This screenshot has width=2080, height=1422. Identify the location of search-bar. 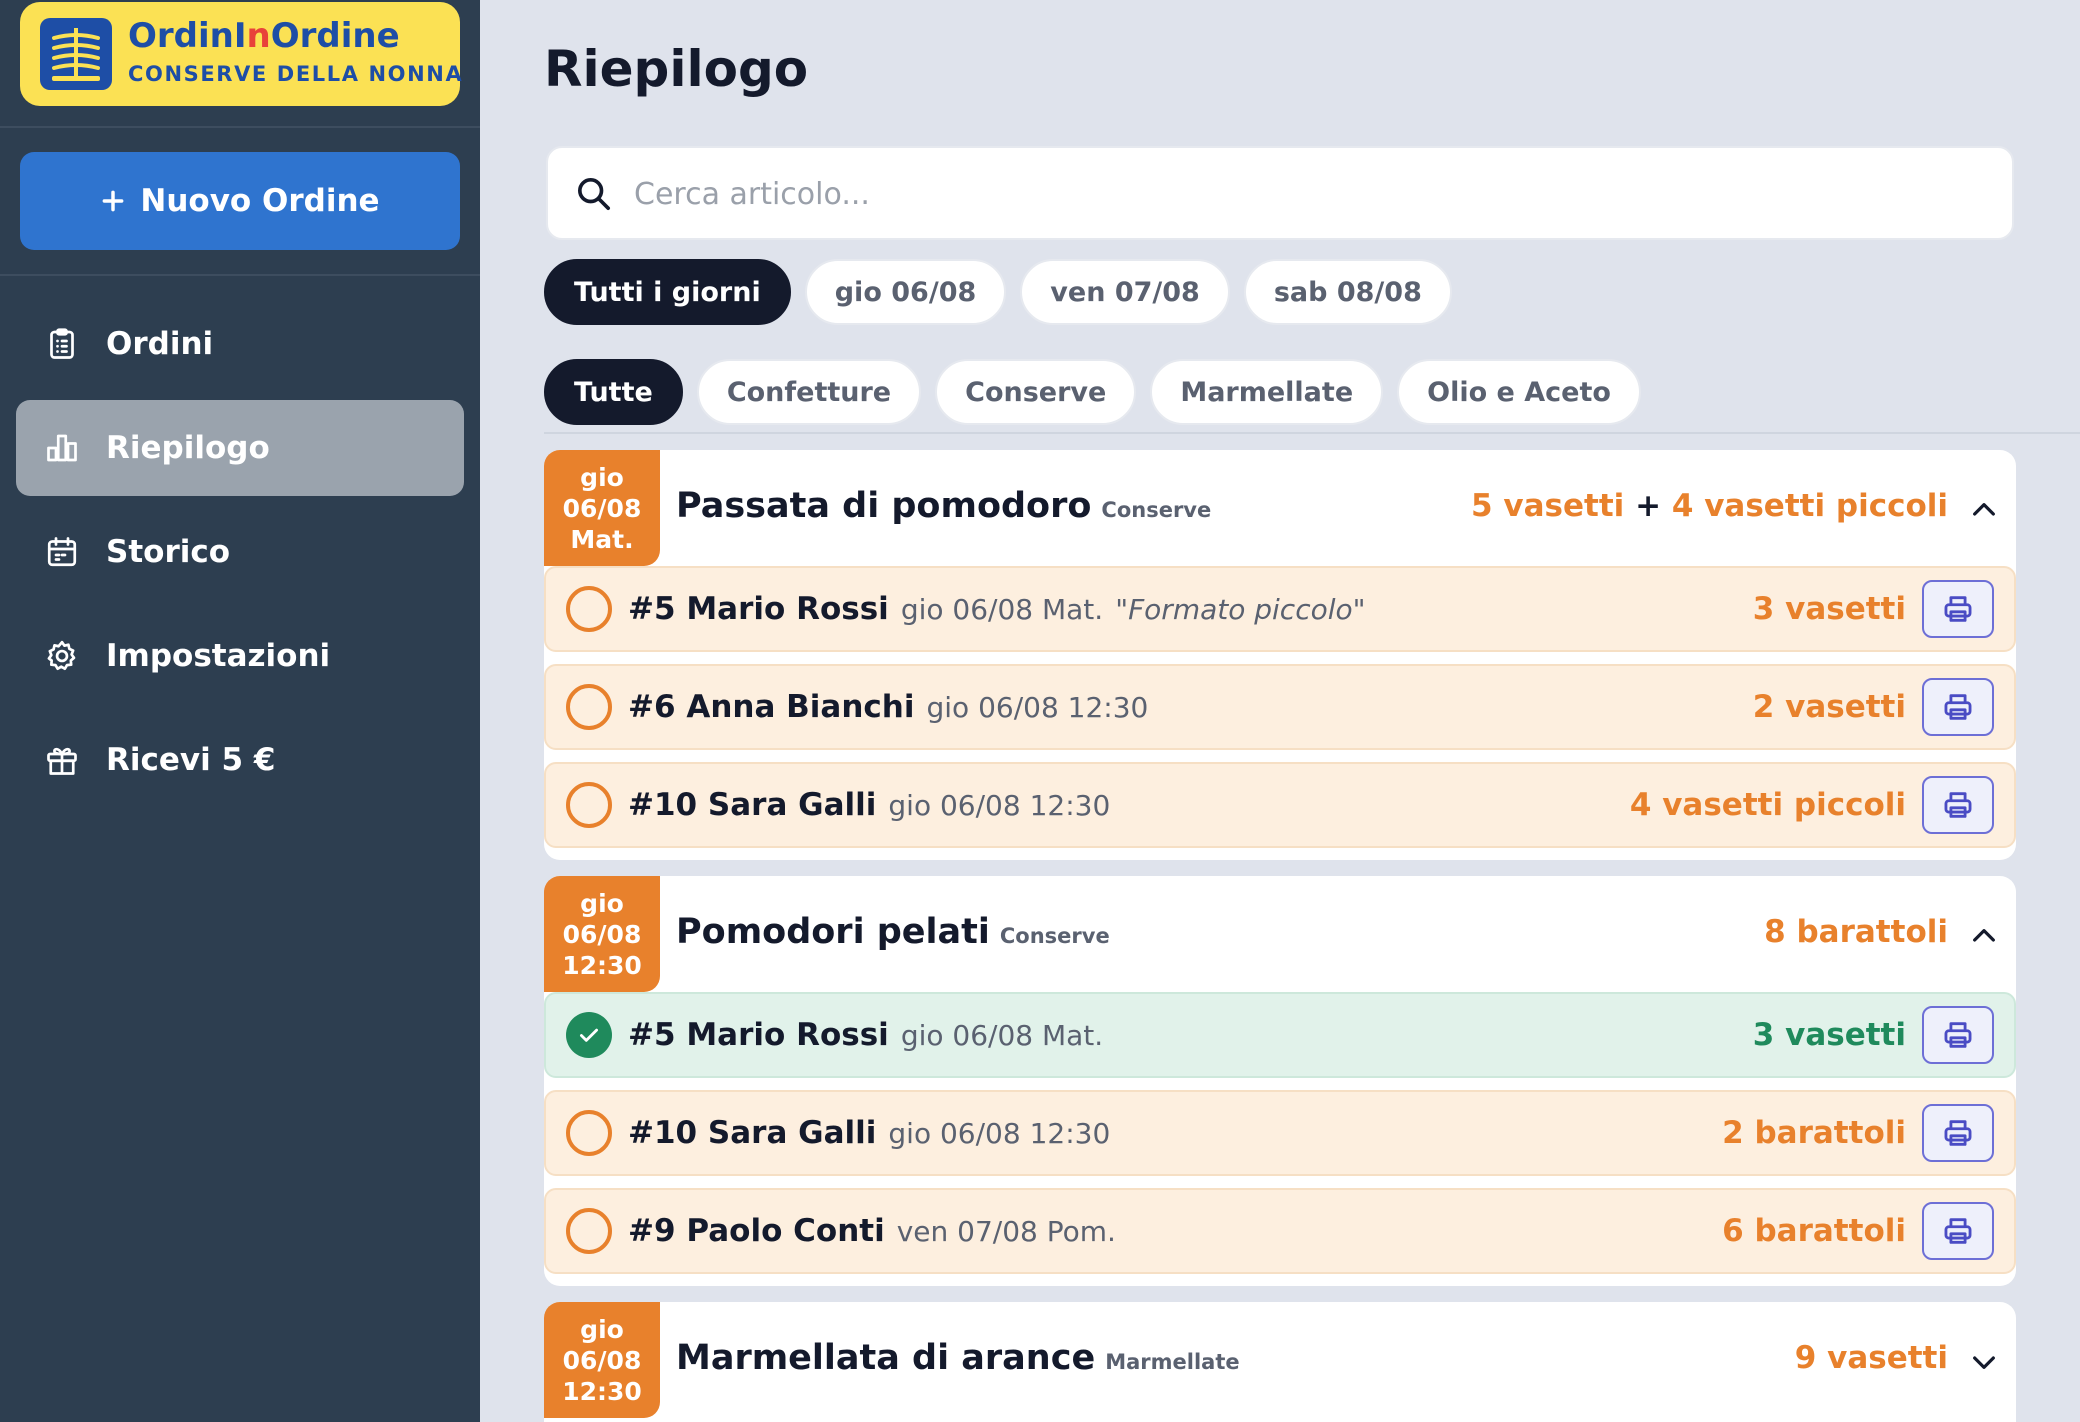
(1280, 193).